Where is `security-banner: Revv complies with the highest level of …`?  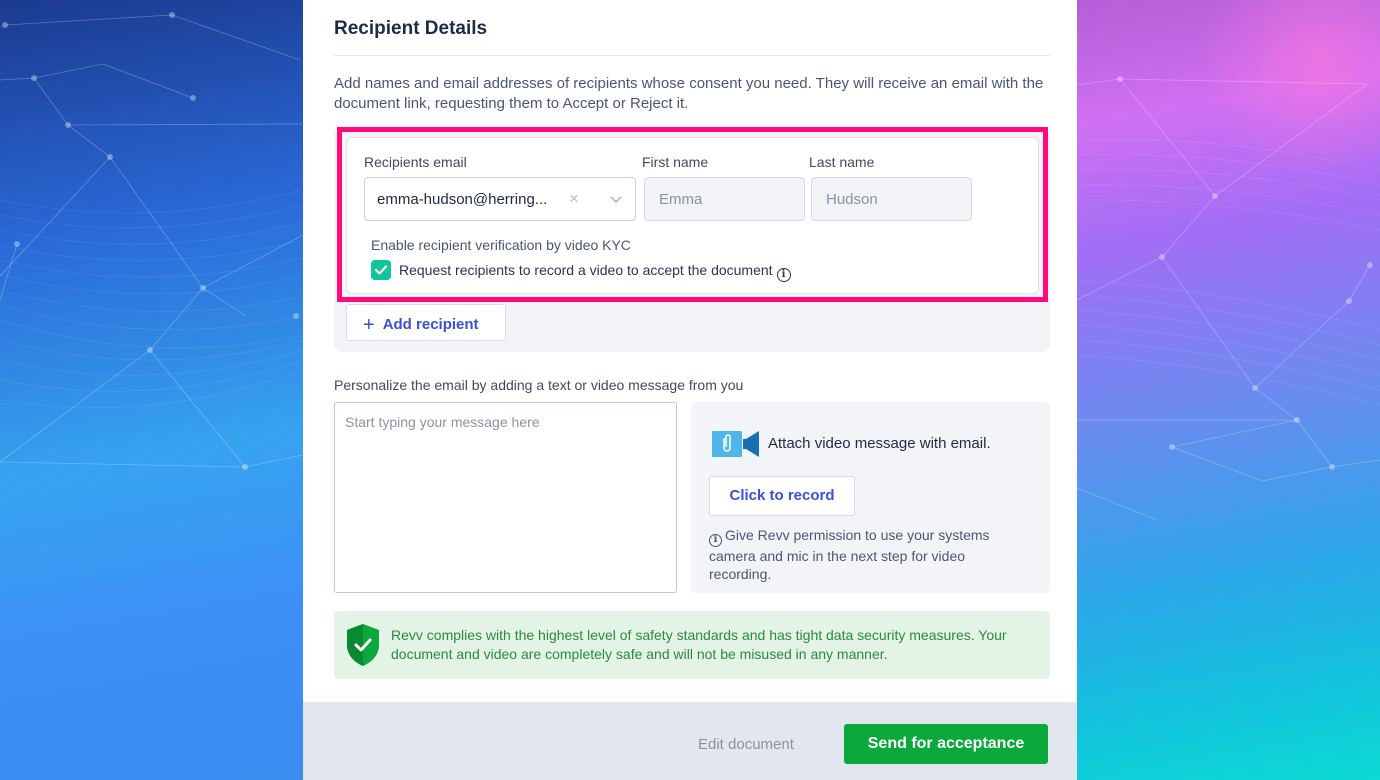
security-banner: Revv complies with the highest level of … is located at coordinates (692, 645).